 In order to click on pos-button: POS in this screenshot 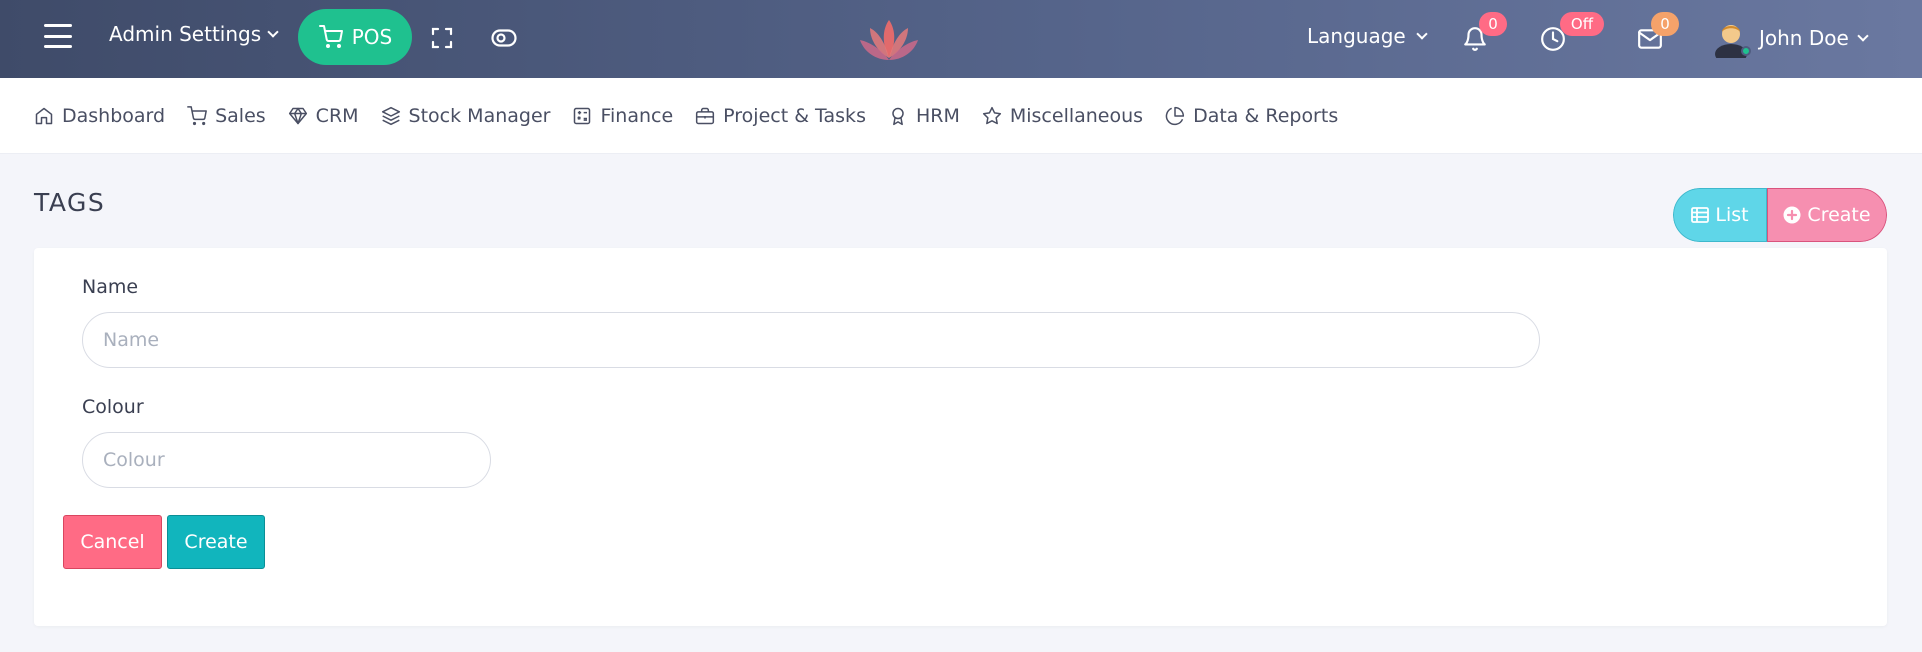, I will do `click(355, 37)`.